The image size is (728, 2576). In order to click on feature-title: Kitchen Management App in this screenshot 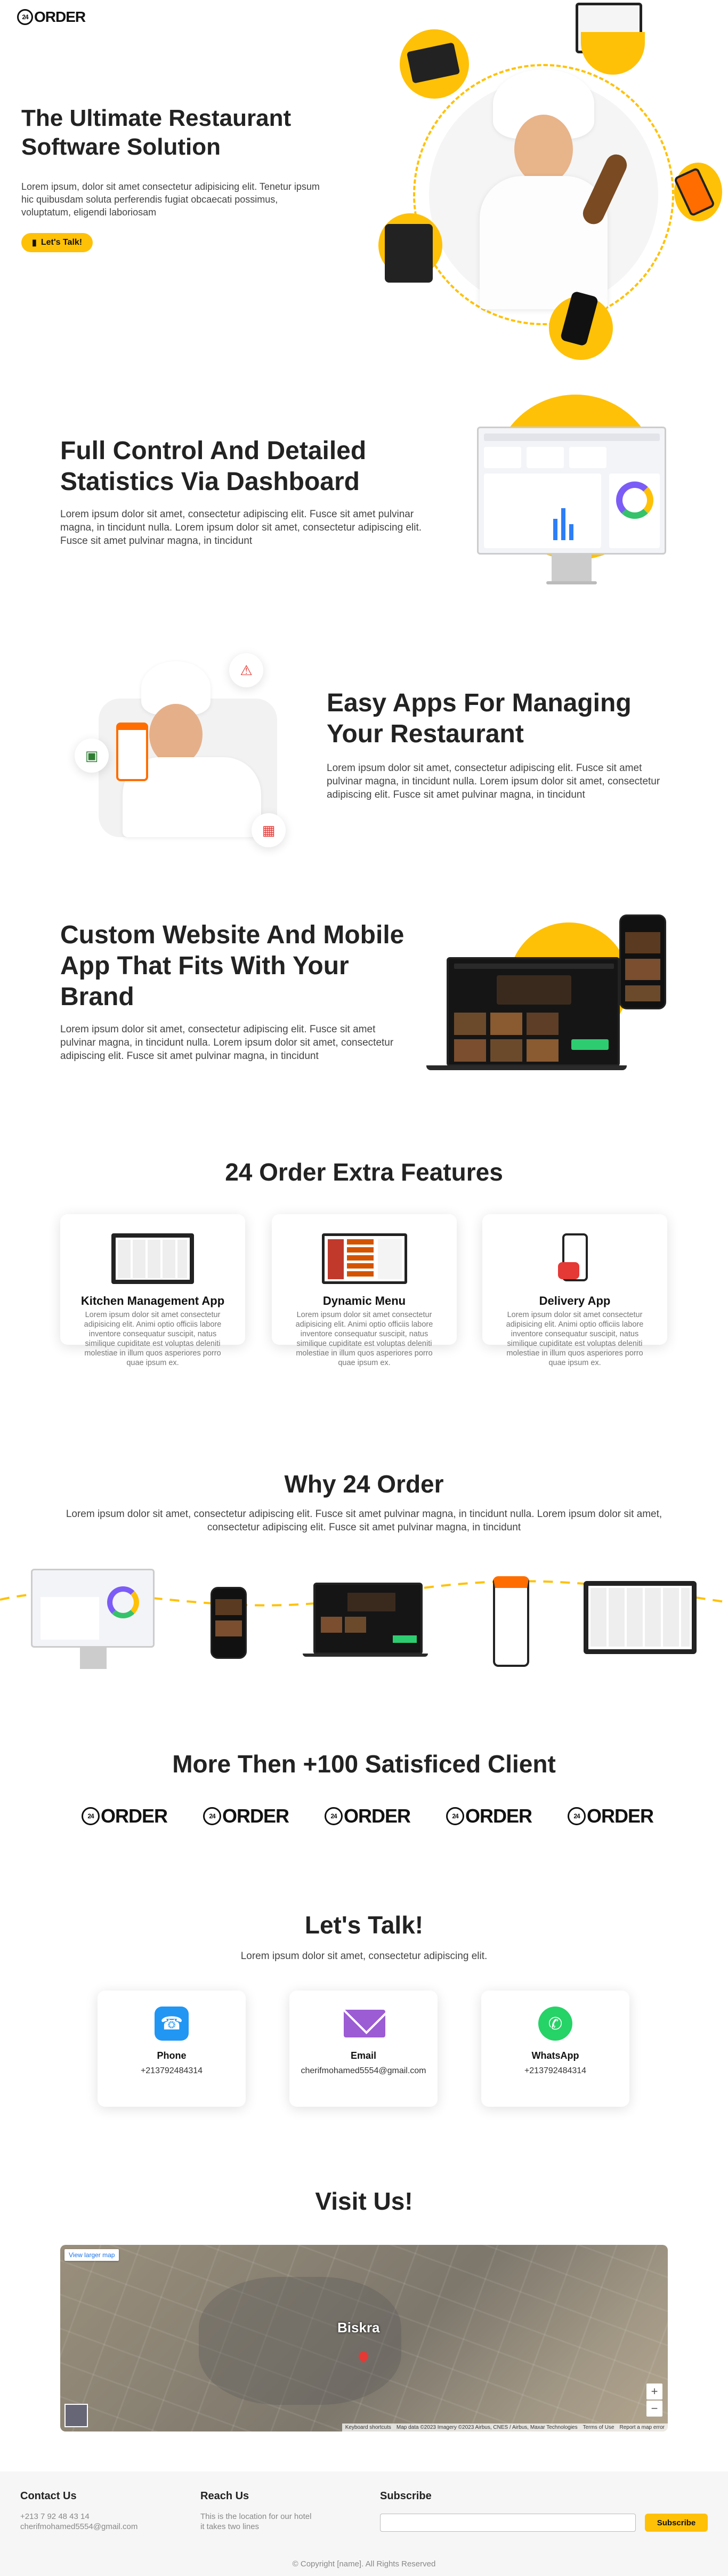, I will do `click(153, 1301)`.